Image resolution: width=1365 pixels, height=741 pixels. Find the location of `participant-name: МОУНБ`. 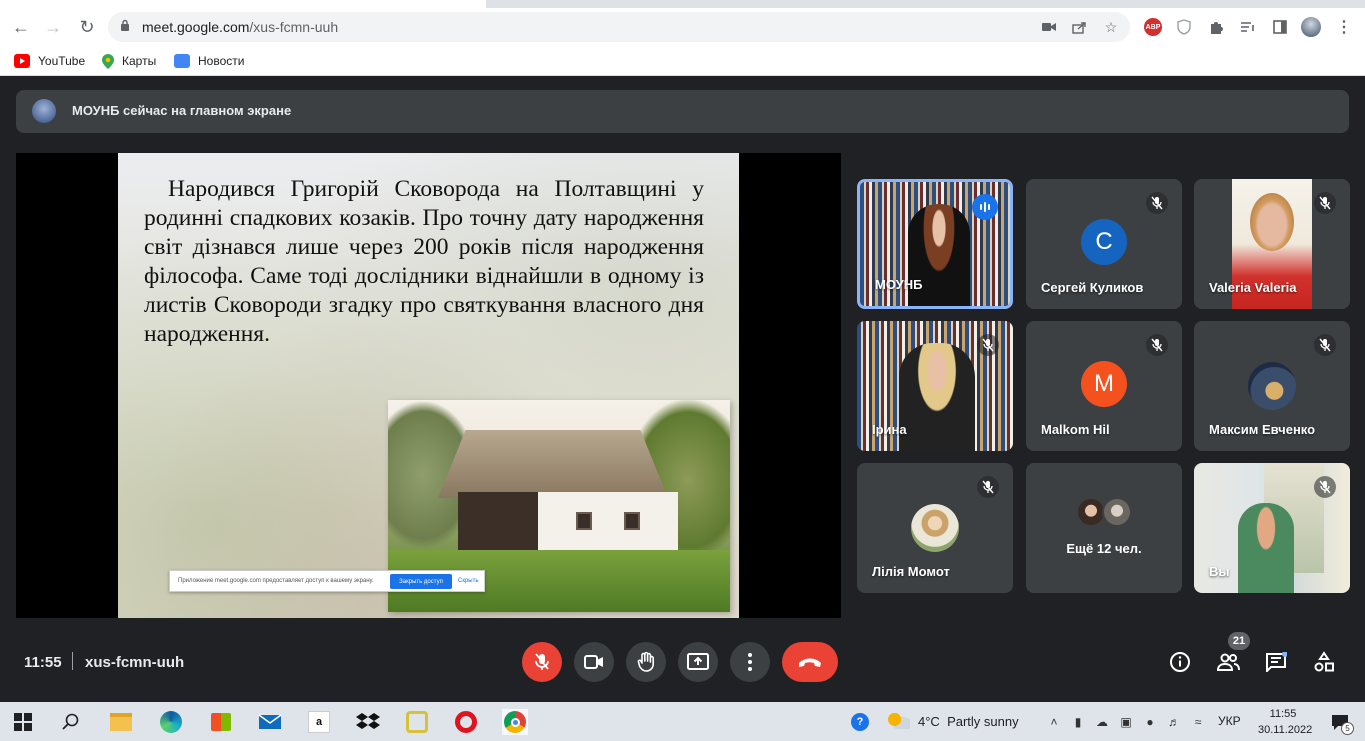

participant-name: МОУНБ is located at coordinates (899, 284).